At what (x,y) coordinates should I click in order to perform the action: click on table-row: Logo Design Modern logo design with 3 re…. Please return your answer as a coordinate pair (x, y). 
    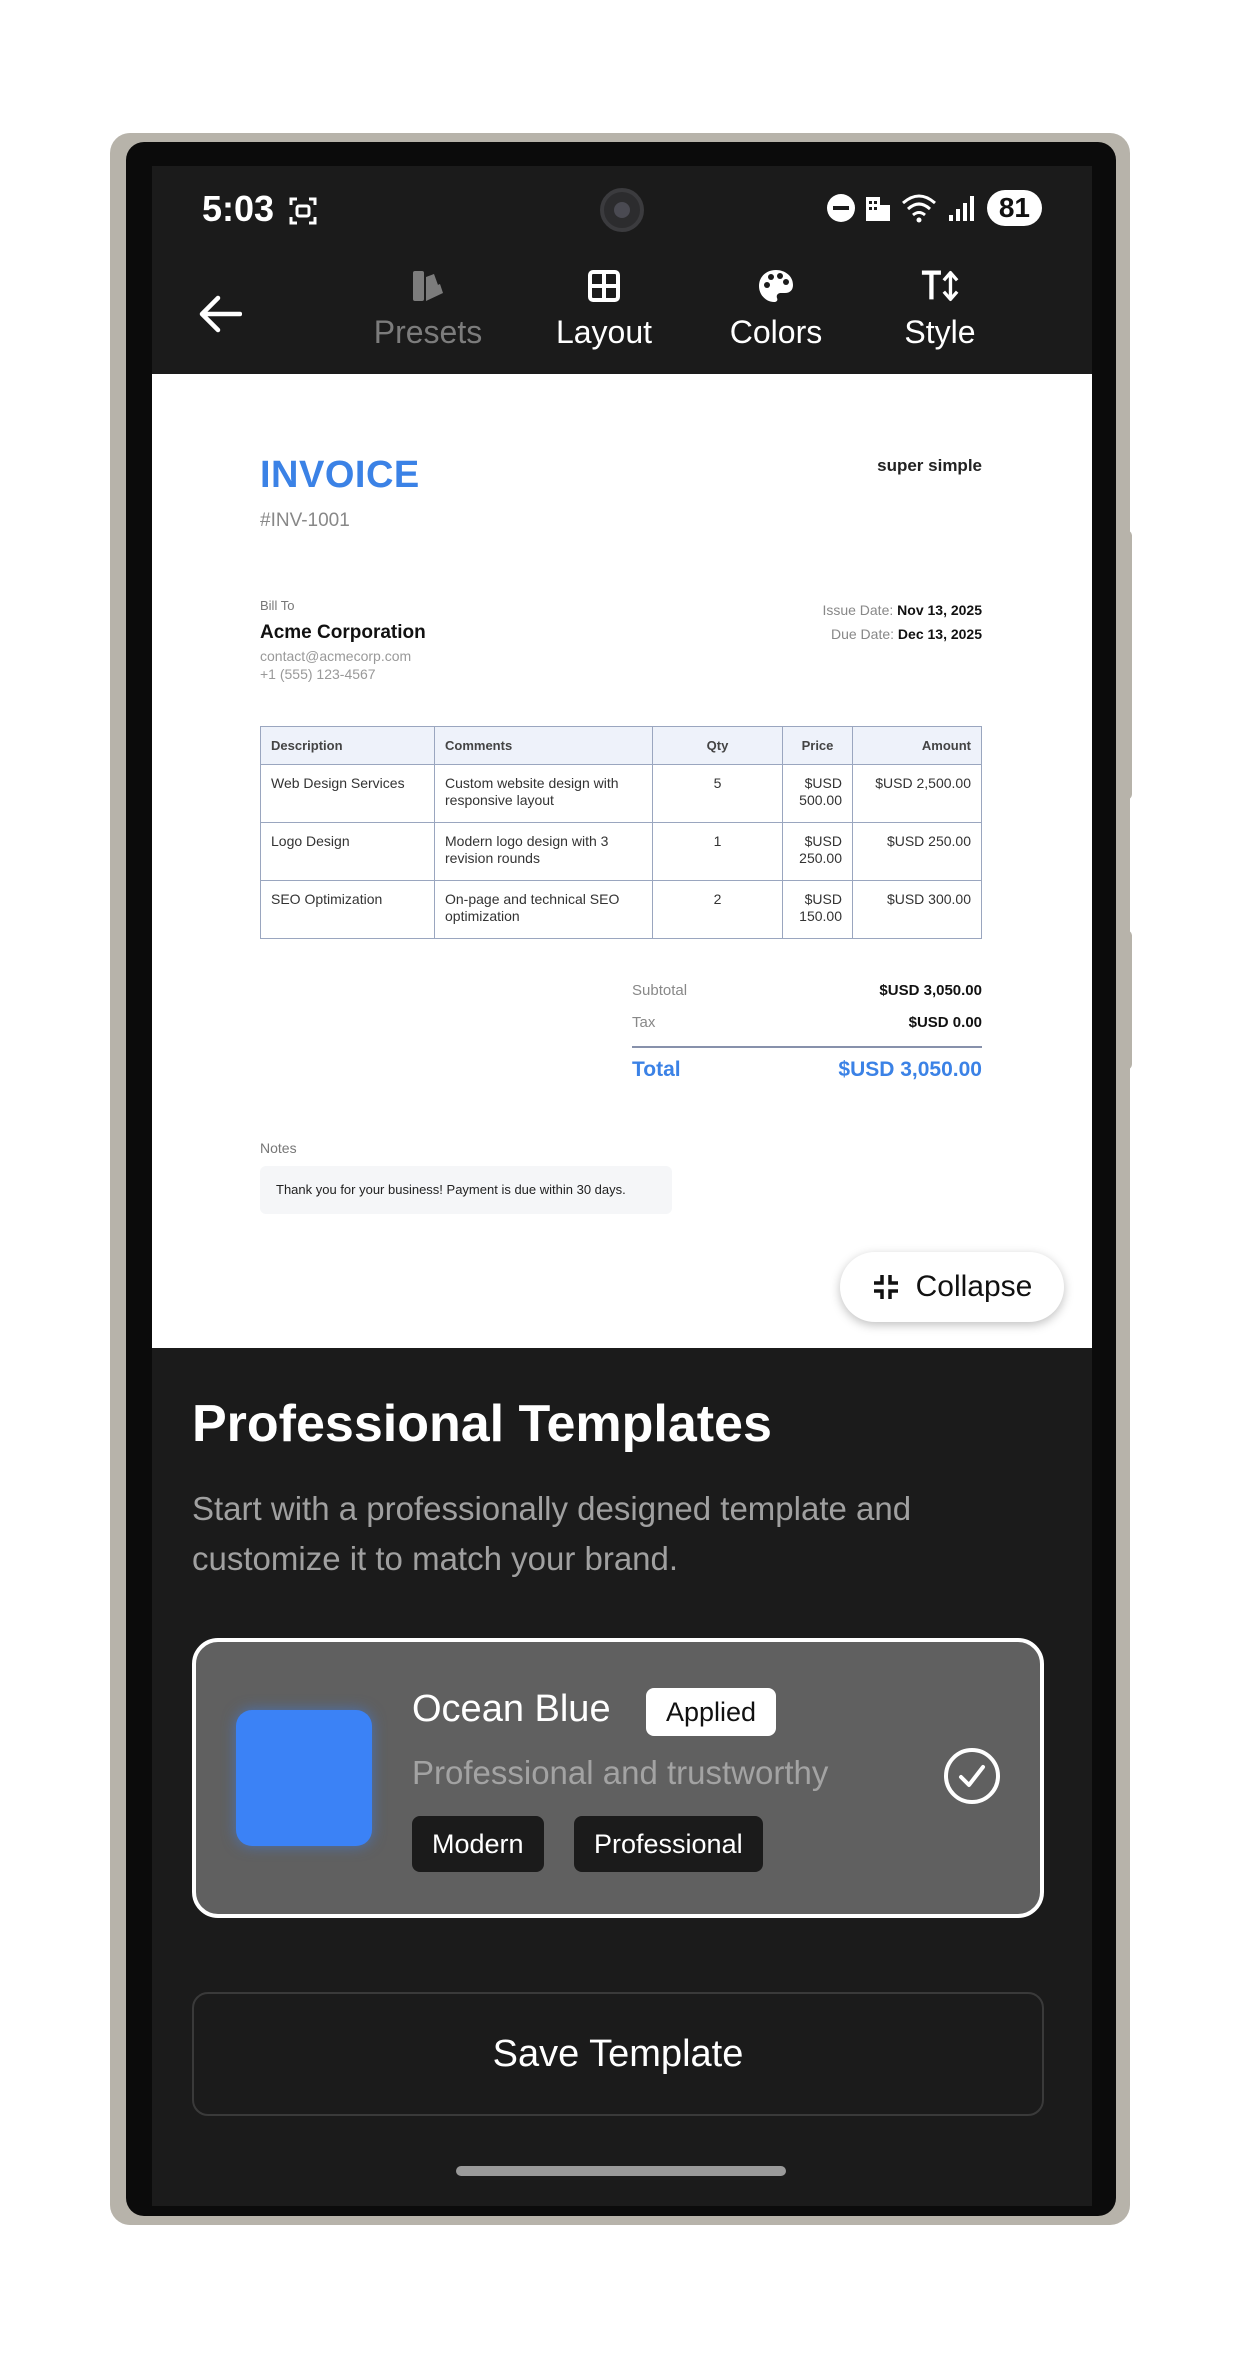
    Looking at the image, I should click on (621, 851).